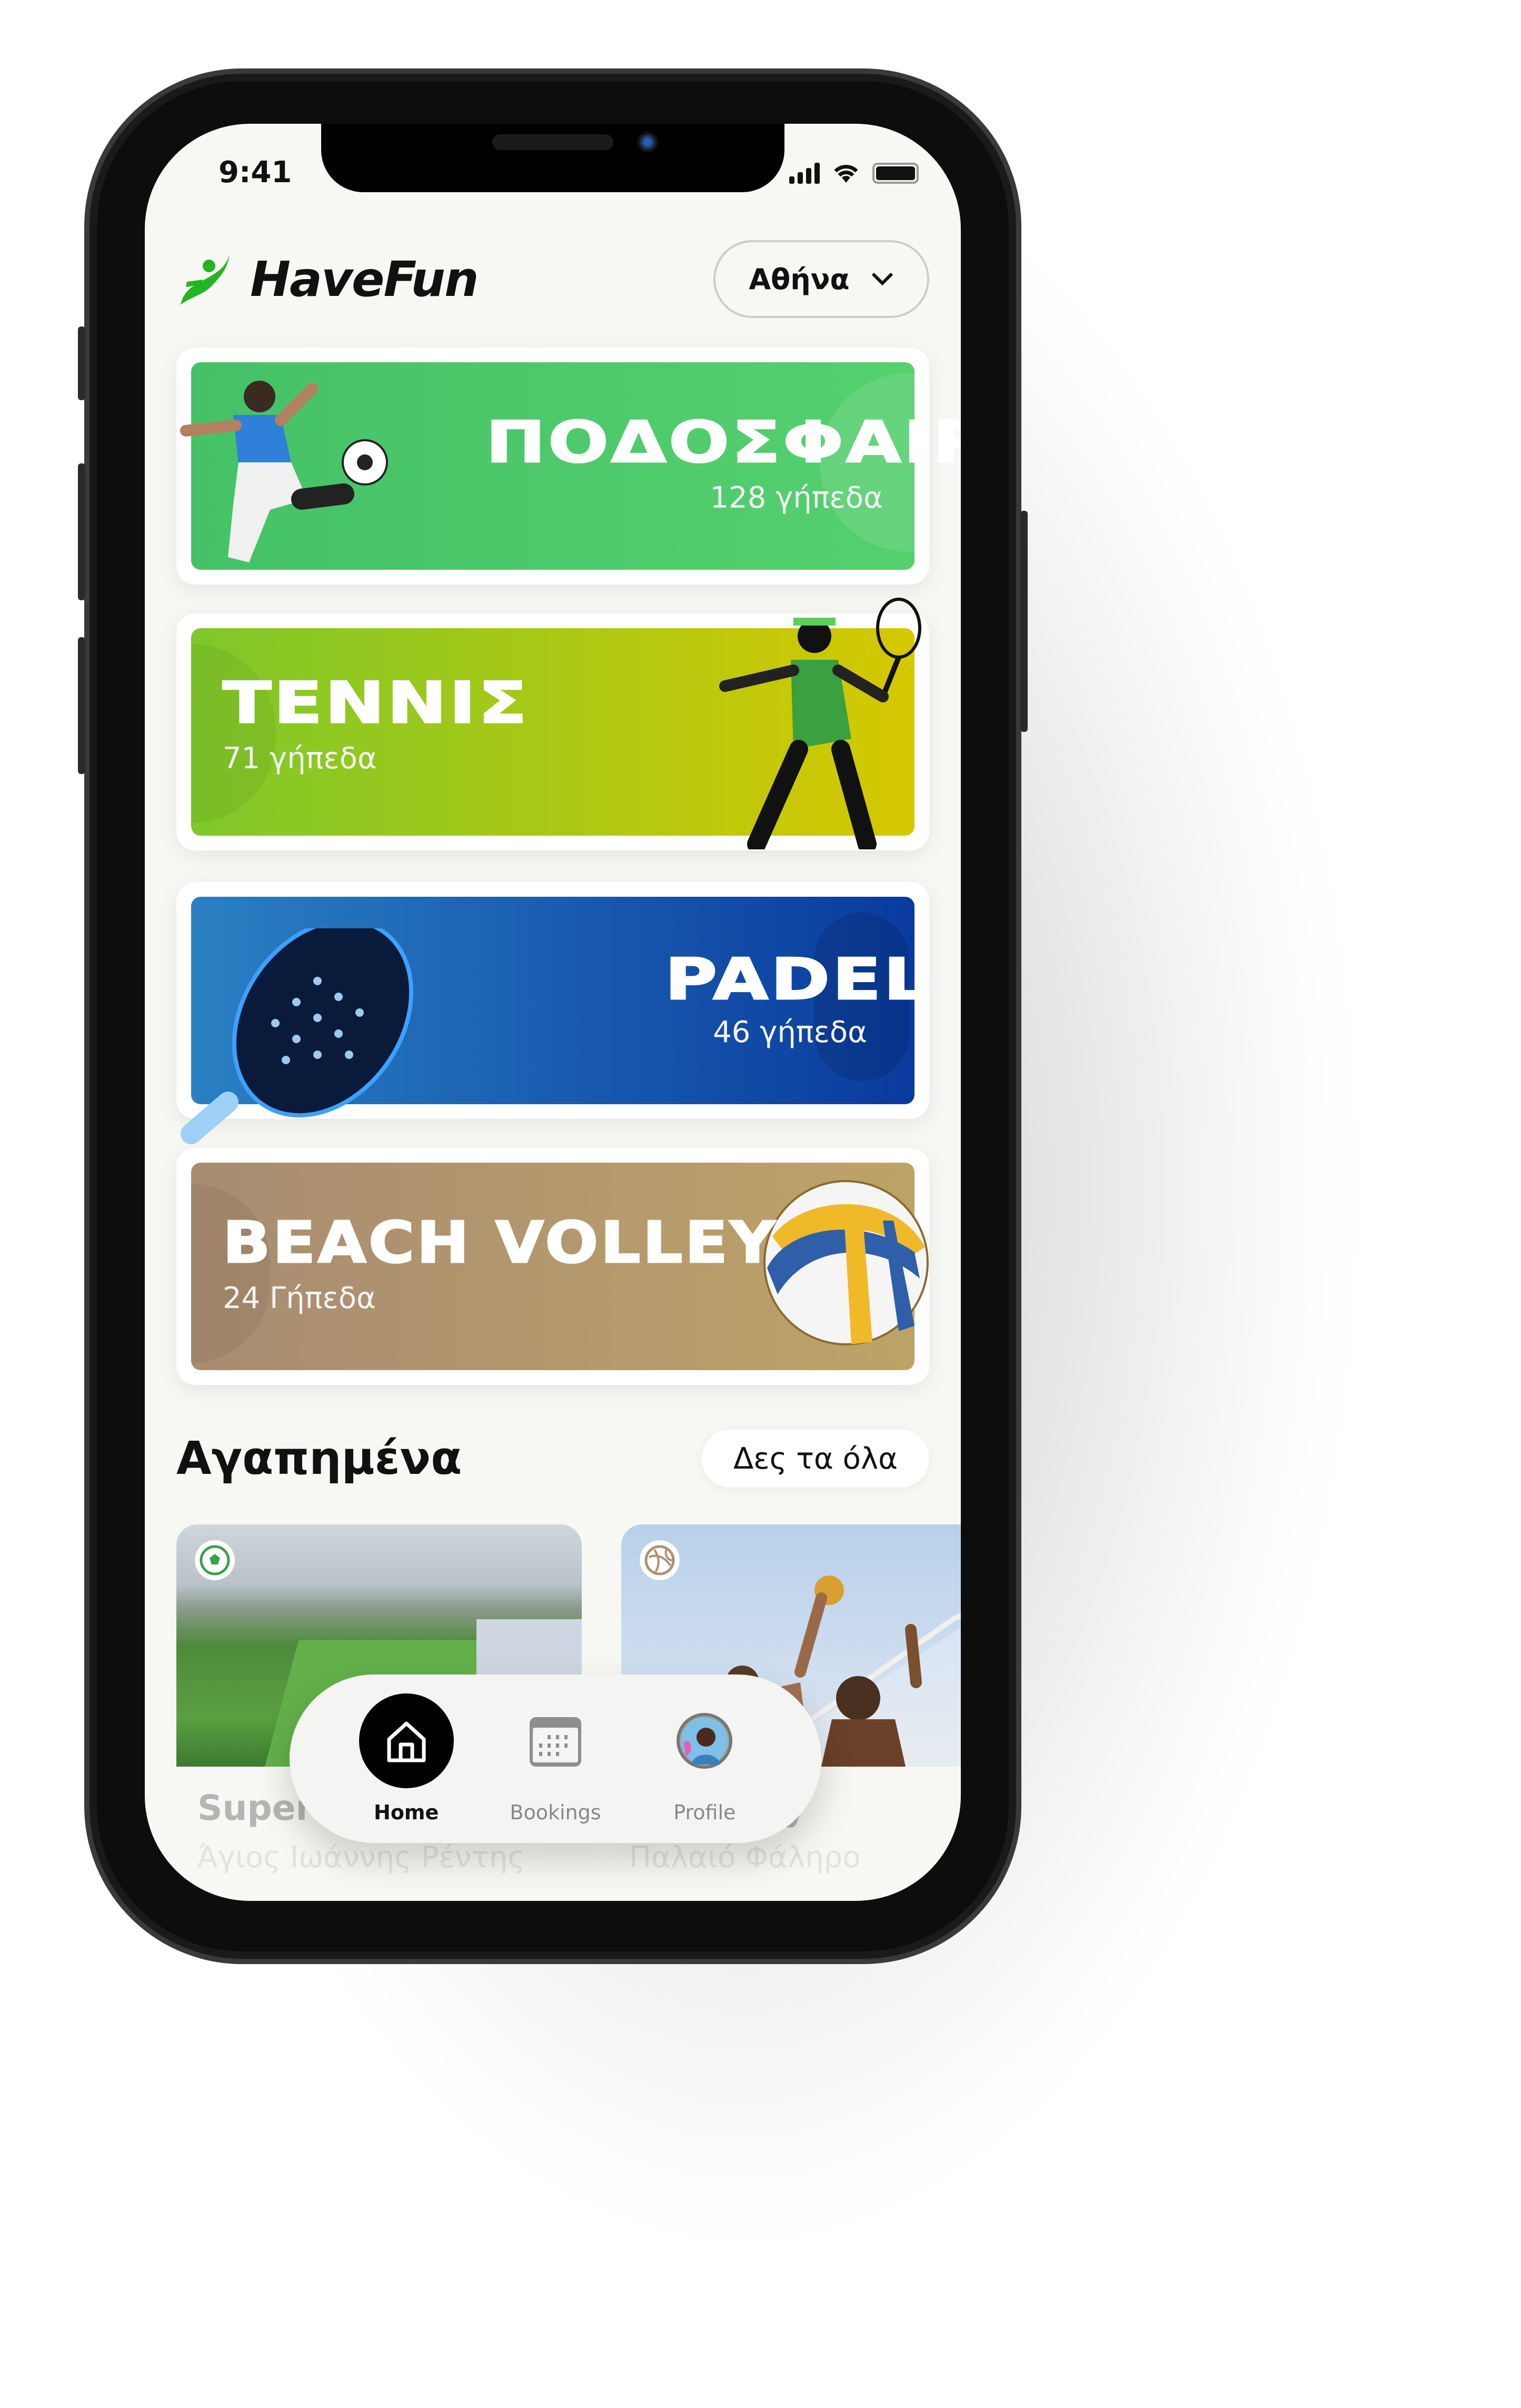 This screenshot has width=1521, height=2408. Describe the element at coordinates (798, 980) in the screenshot. I see `sport-title: PADEL` at that location.